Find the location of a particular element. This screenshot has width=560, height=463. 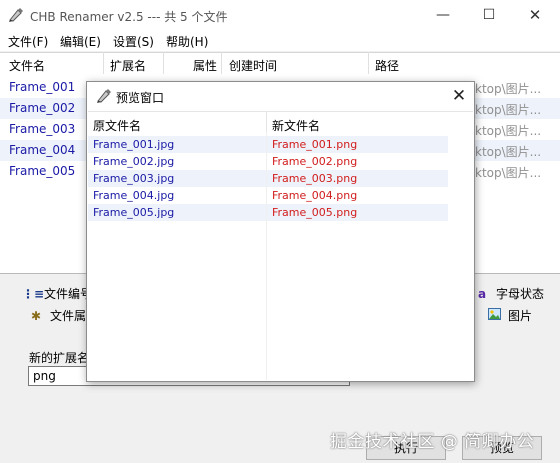

dialog-title: 预览窗口 is located at coordinates (140, 98).